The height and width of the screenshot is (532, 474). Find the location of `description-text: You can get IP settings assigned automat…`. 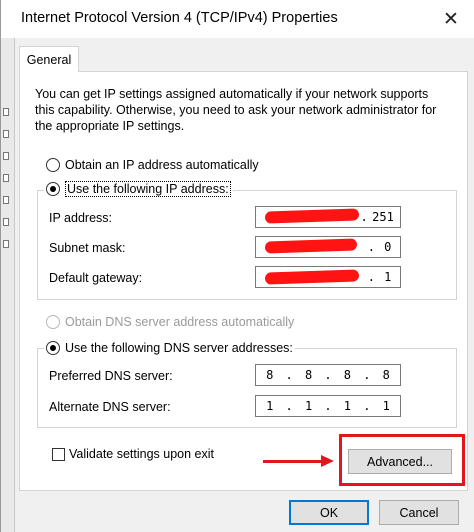

description-text: You can get IP settings assigned automat… is located at coordinates (236, 110).